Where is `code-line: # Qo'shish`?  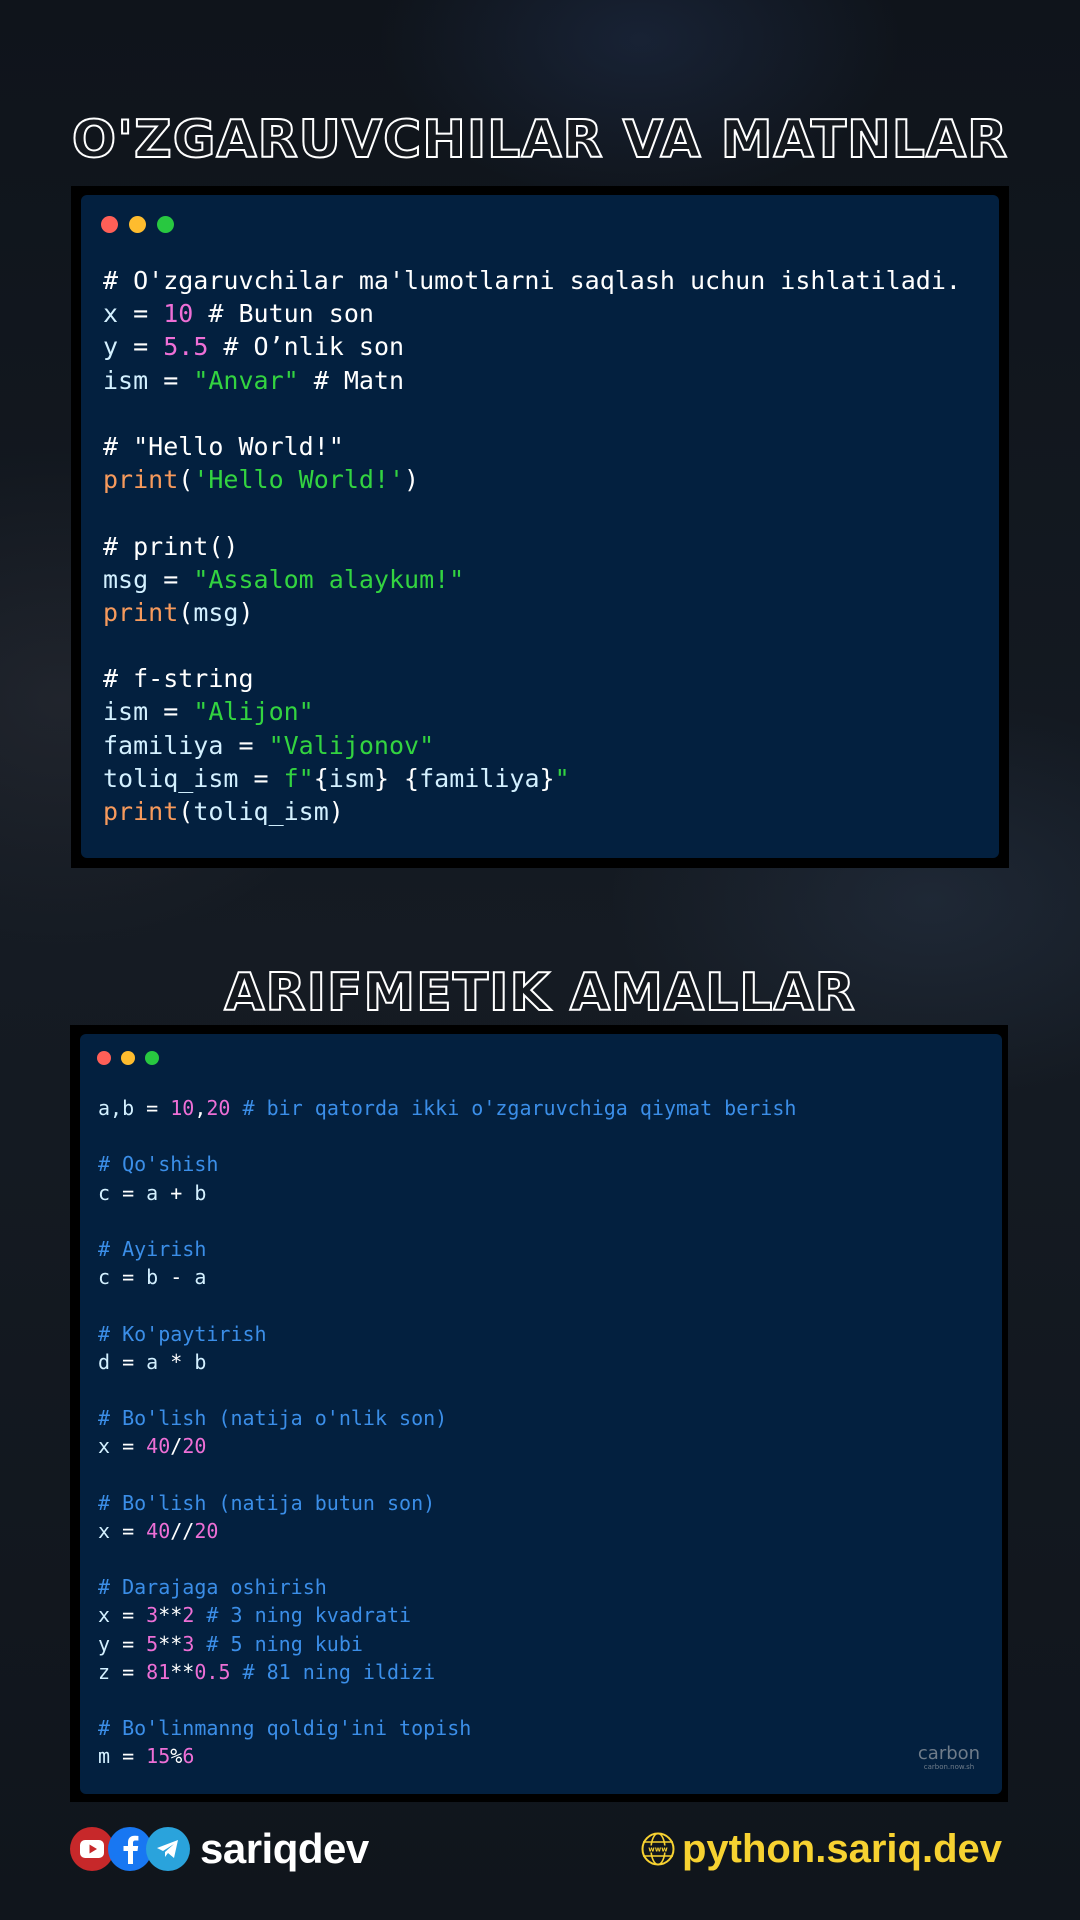 code-line: # Qo'shish is located at coordinates (447, 1164).